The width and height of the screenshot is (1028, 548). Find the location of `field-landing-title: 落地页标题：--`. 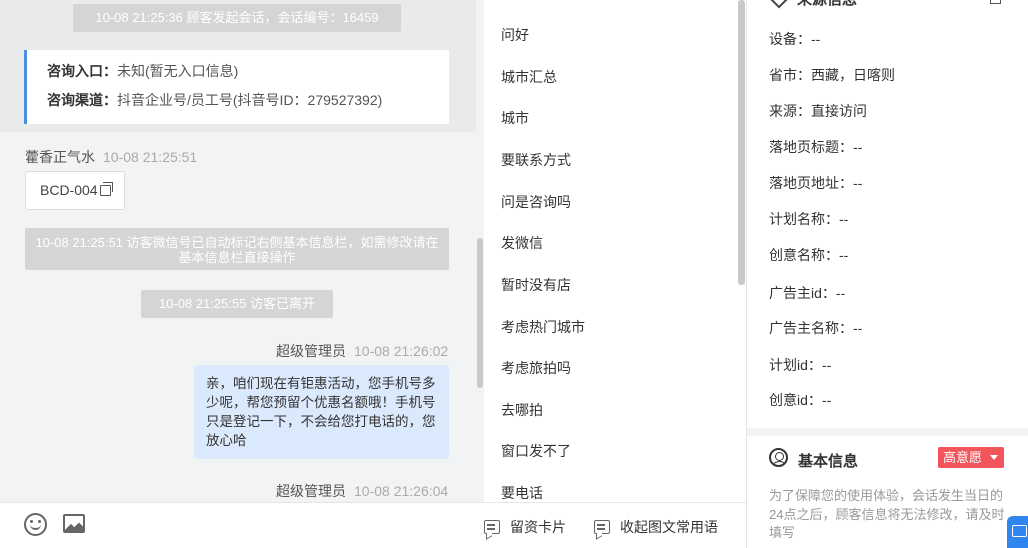

field-landing-title: 落地页标题：-- is located at coordinates (815, 147).